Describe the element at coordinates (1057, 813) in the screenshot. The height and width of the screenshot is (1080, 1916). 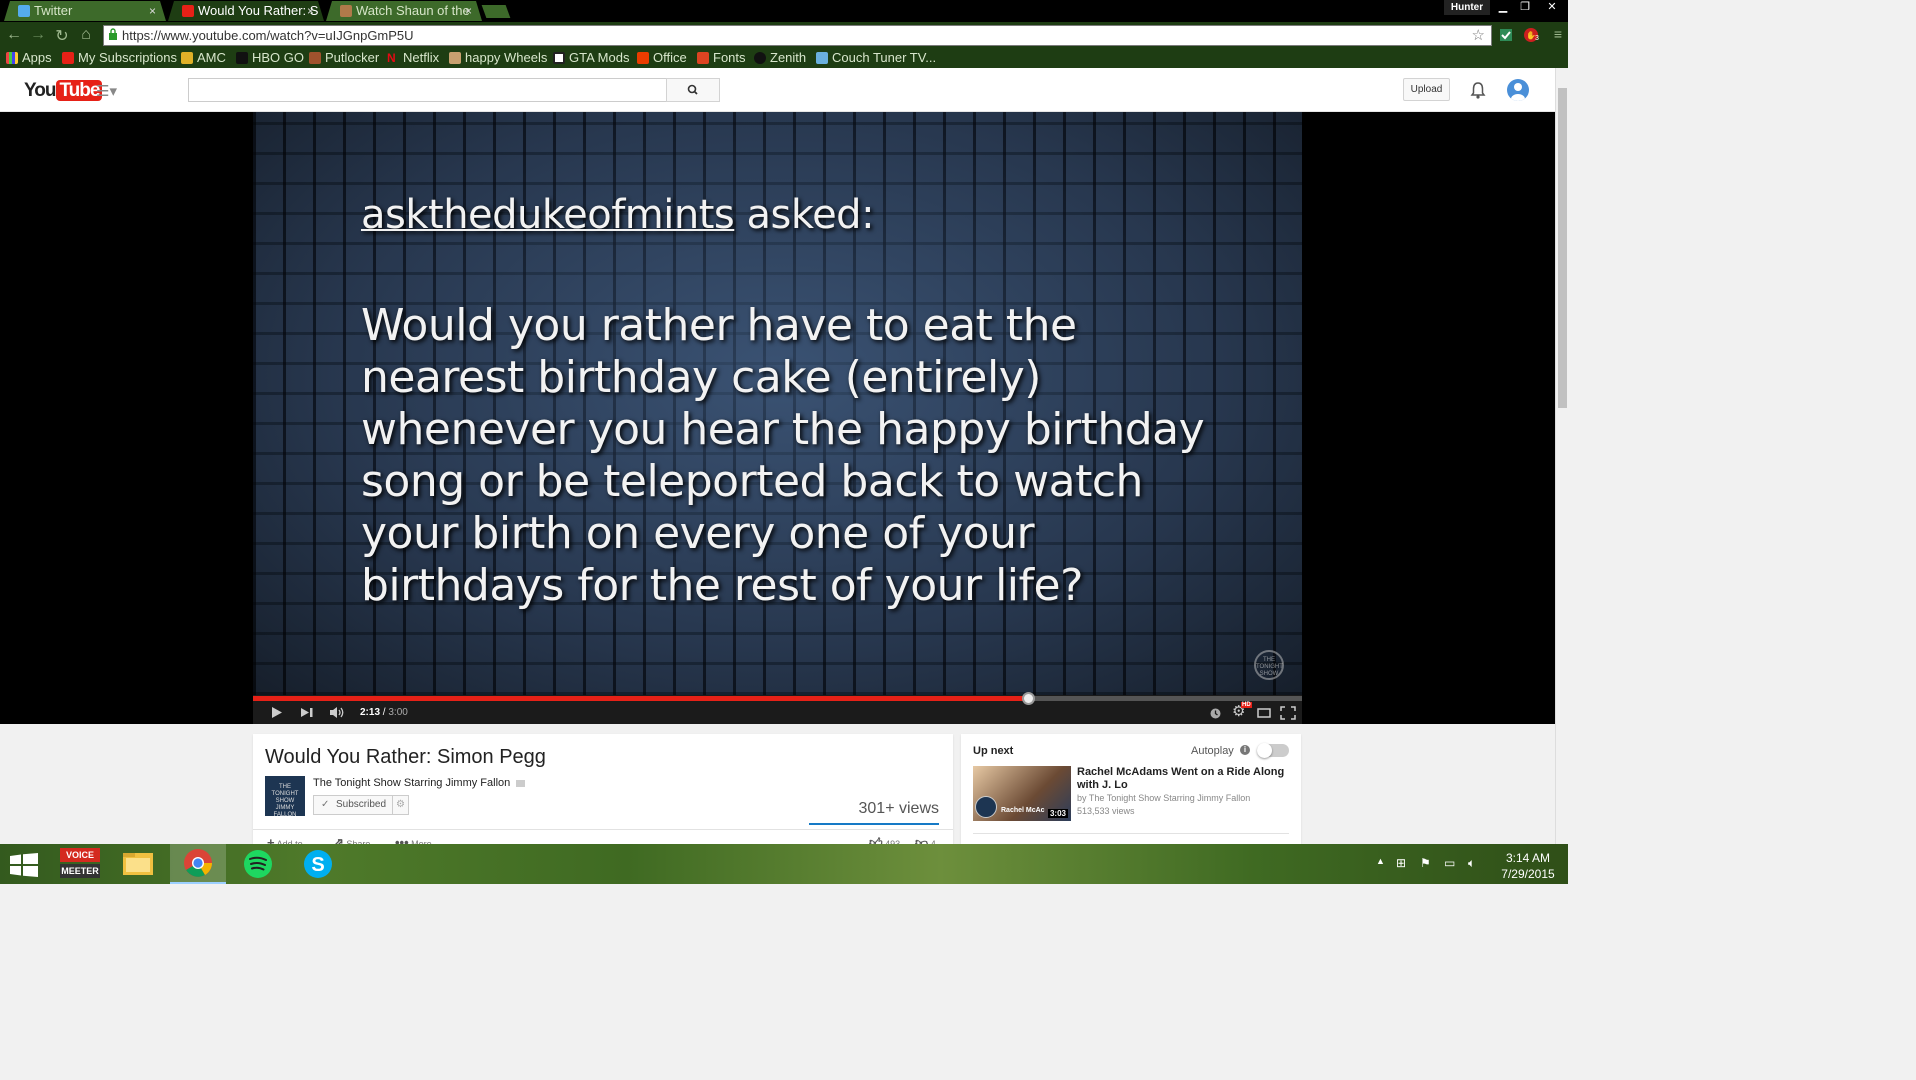
I see `duration-badge: 3:03` at that location.